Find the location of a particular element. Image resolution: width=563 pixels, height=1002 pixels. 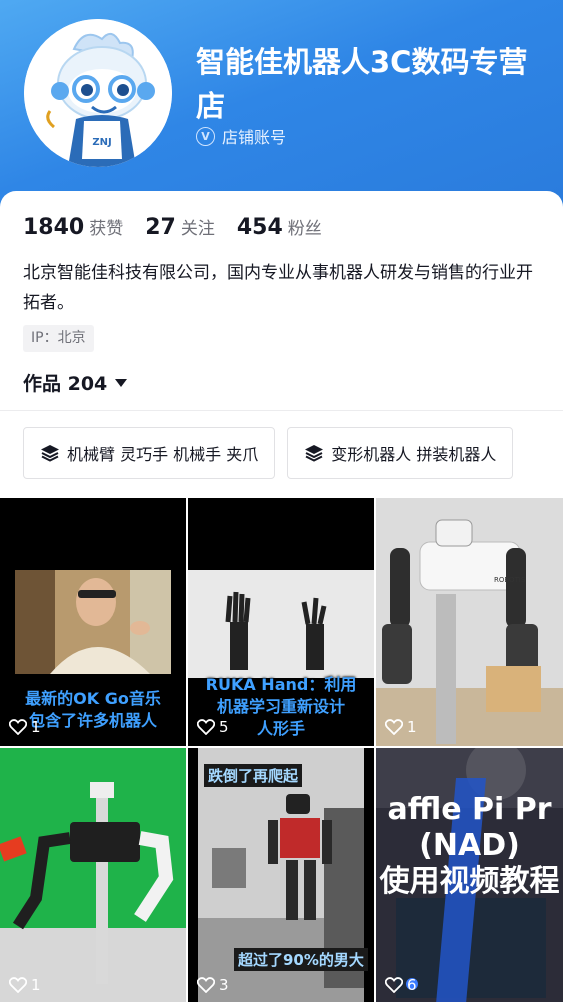

like-count: 6 is located at coordinates (401, 985).